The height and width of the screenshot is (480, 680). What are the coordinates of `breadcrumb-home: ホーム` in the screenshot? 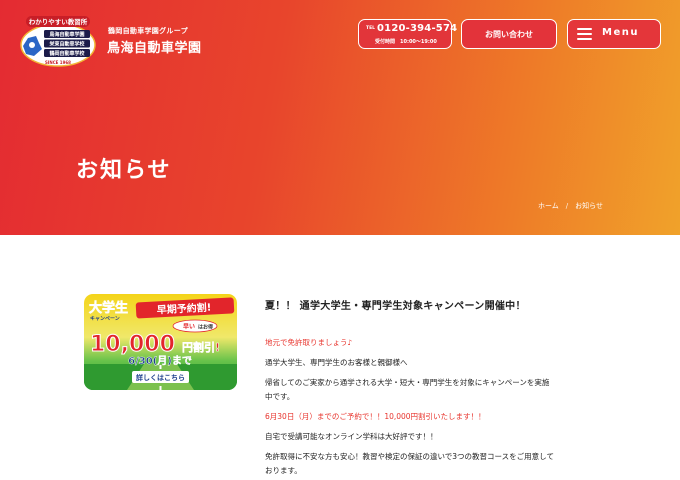 It's located at (548, 206).